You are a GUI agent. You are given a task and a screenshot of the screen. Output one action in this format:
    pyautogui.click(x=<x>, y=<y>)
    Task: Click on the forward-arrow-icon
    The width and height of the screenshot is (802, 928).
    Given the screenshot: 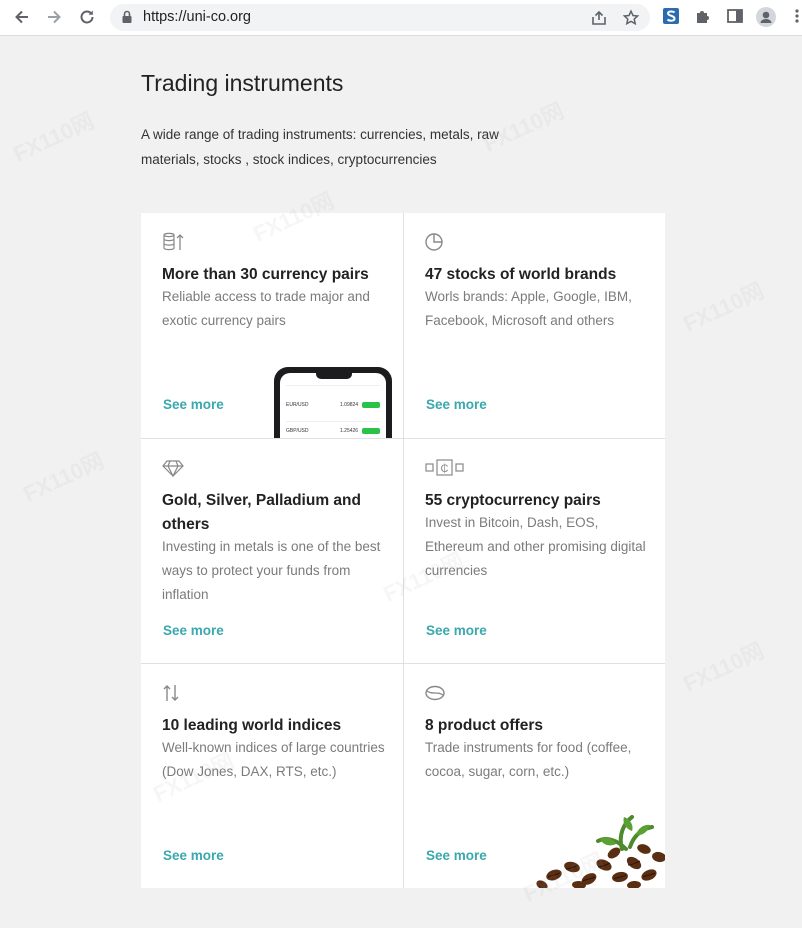 What is the action you would take?
    pyautogui.click(x=54, y=17)
    